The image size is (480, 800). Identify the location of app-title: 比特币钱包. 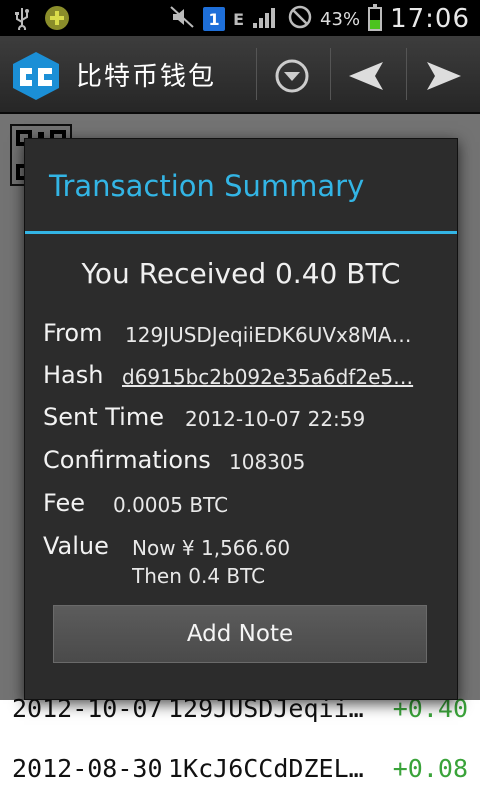
(146, 77).